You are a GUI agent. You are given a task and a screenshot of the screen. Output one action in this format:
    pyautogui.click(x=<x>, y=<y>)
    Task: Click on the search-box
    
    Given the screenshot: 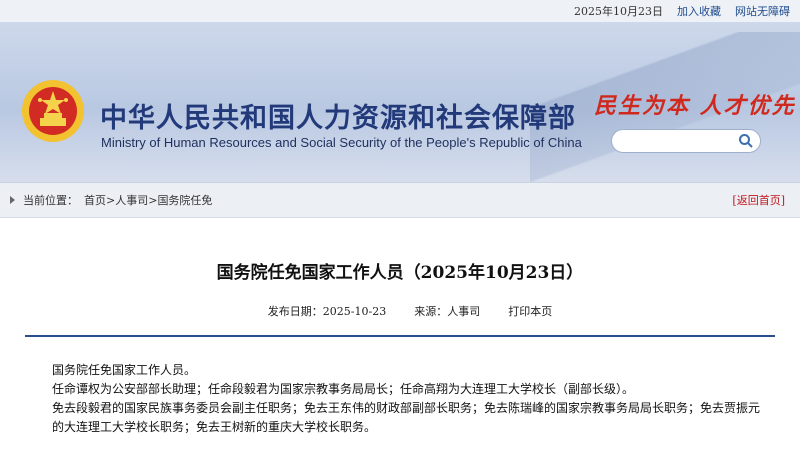 What is the action you would take?
    pyautogui.click(x=686, y=141)
    